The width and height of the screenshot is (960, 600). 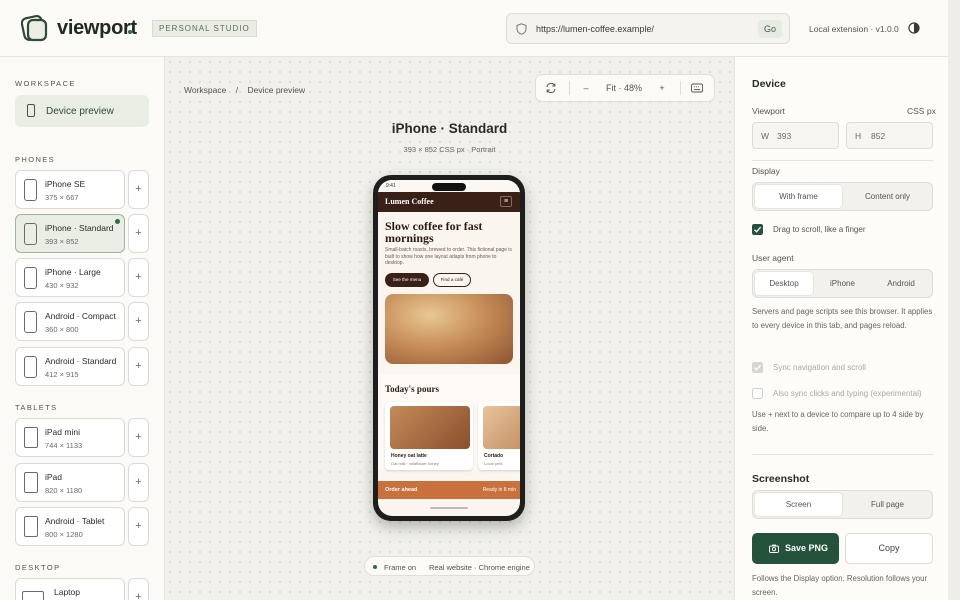 I want to click on drink-image, so click(x=430, y=427).